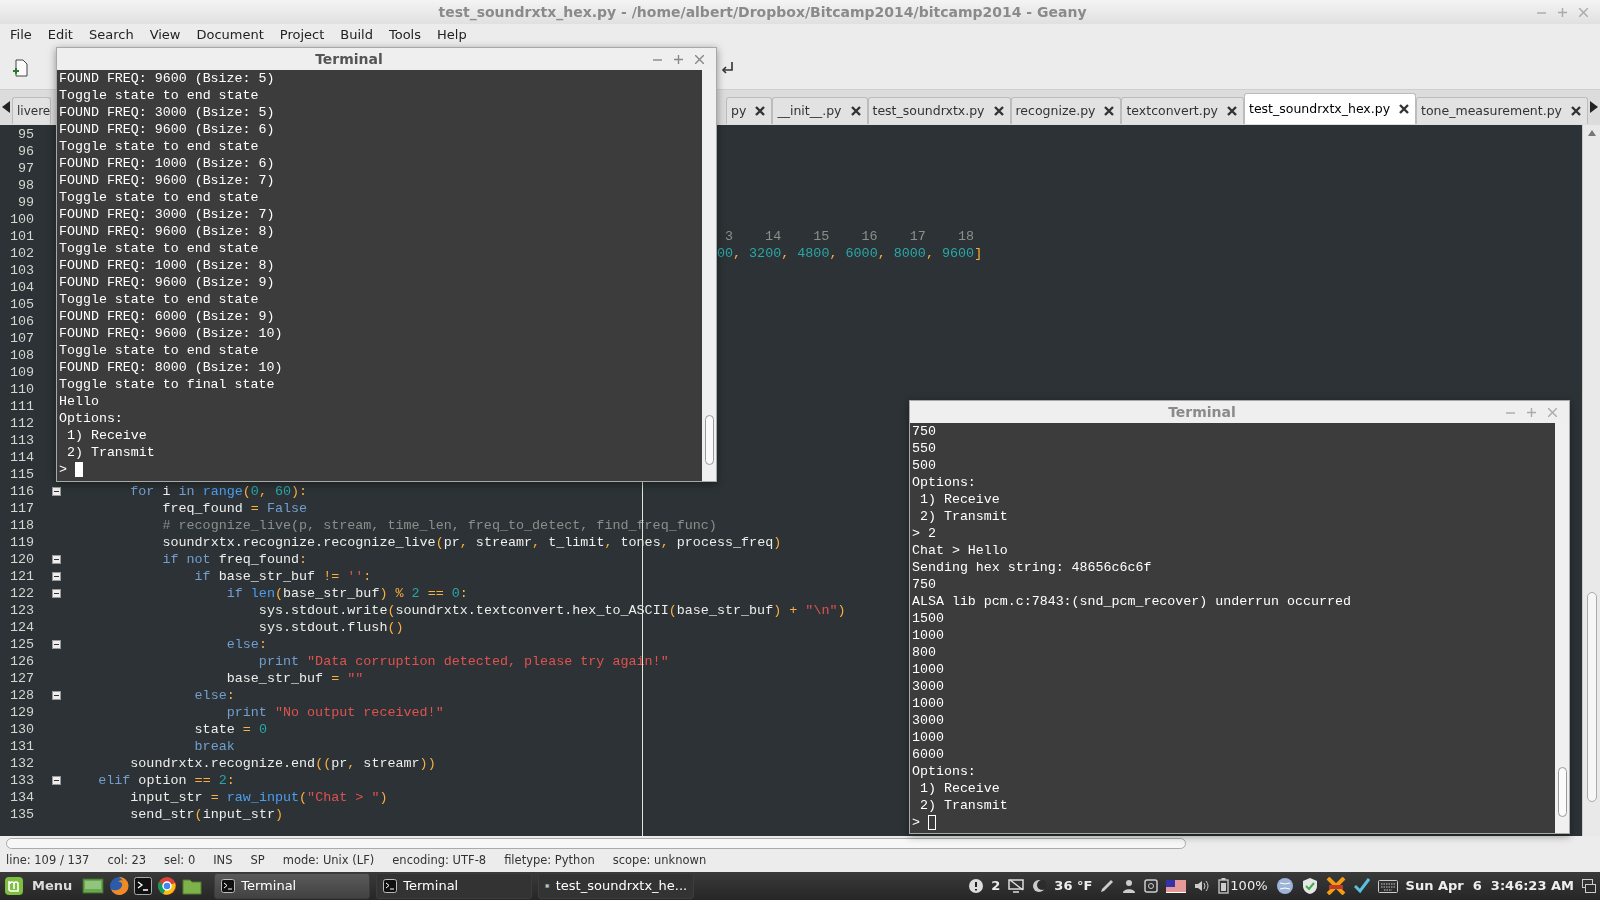  What do you see at coordinates (257, 861) in the screenshot?
I see `status-item: SP` at bounding box center [257, 861].